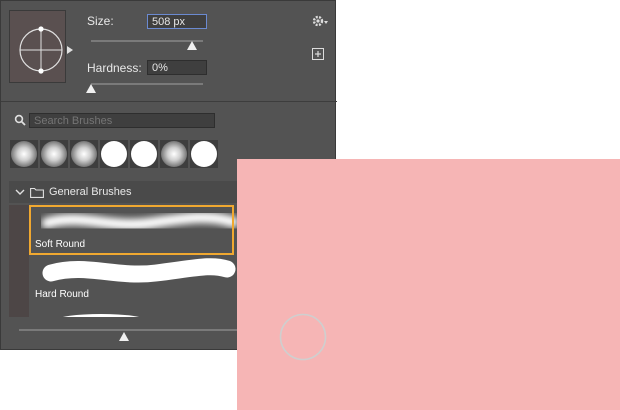 This screenshot has height=410, width=620. Describe the element at coordinates (70, 50) in the screenshot. I see `preview-arrow-icon` at that location.